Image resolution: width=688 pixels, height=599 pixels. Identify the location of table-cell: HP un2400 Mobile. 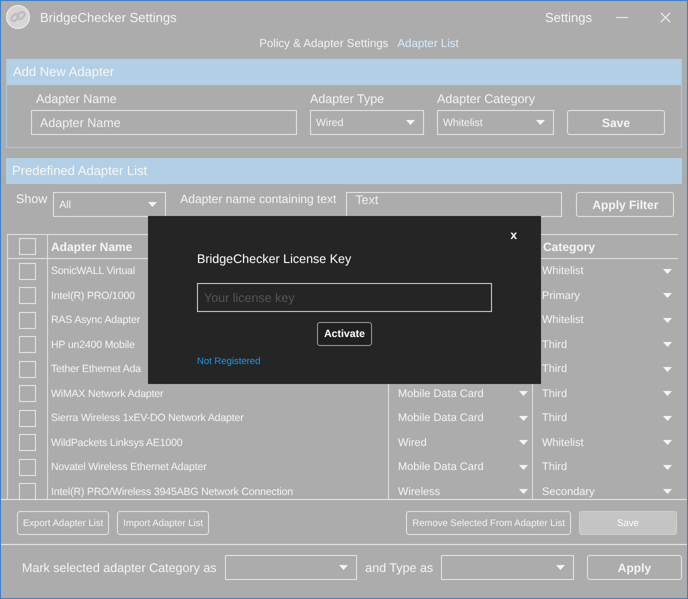
(93, 344).